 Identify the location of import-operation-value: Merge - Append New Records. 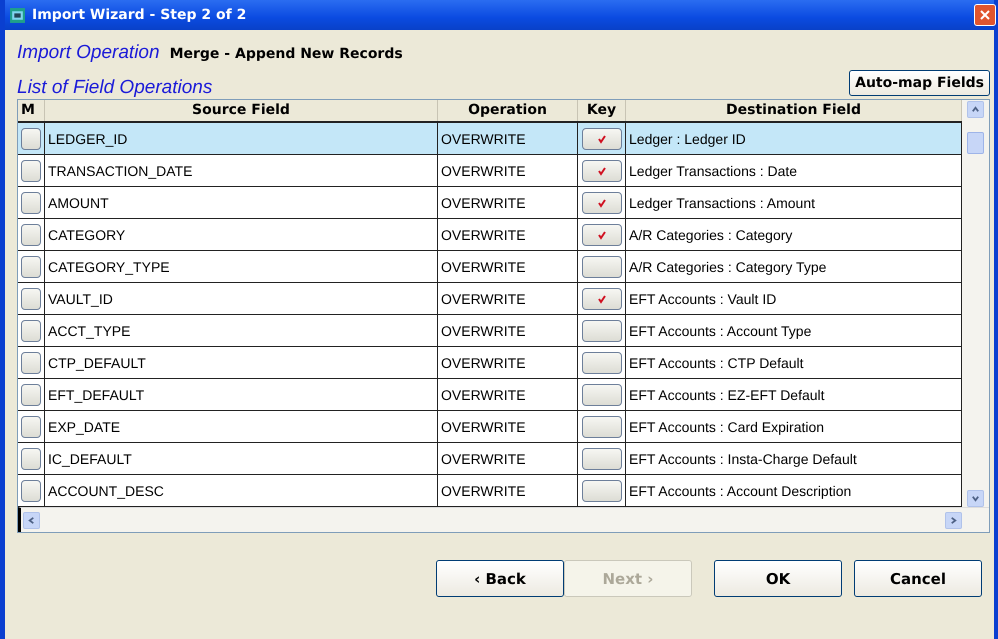
(286, 54).